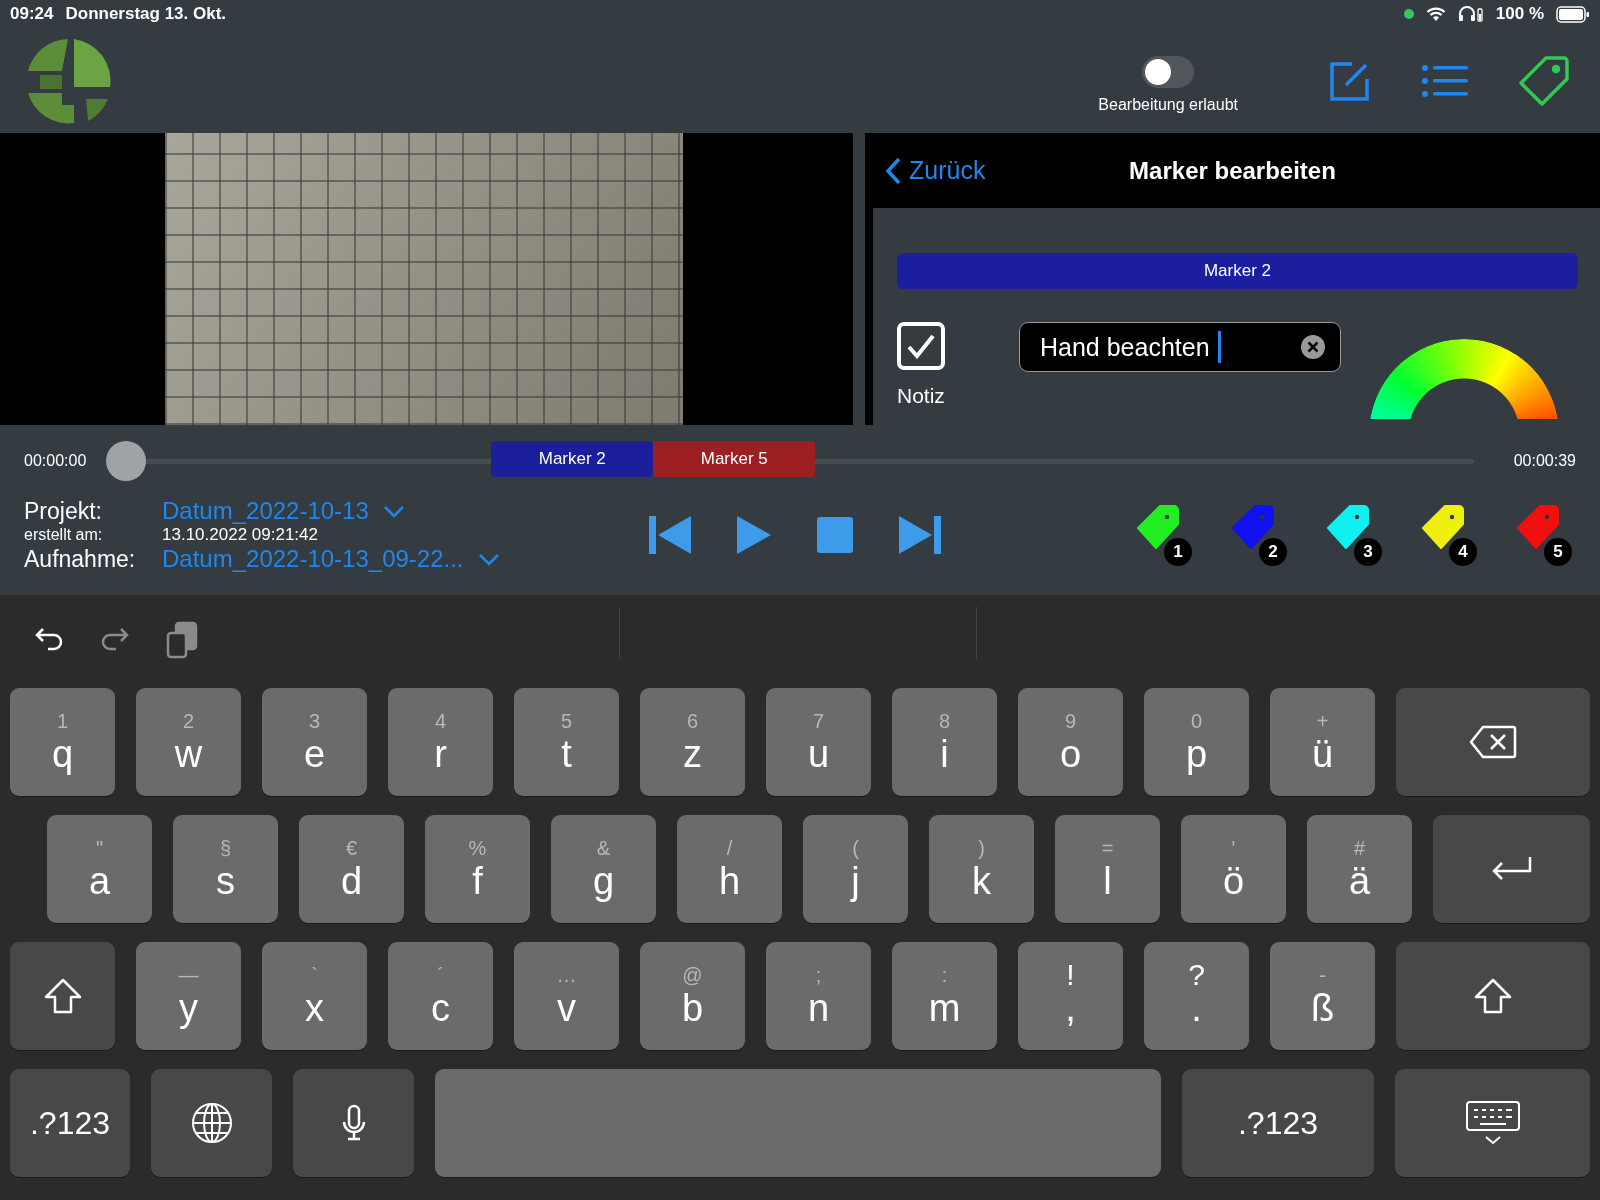 The width and height of the screenshot is (1600, 1200). Describe the element at coordinates (1107, 869) in the screenshot. I see `key: = l` at that location.